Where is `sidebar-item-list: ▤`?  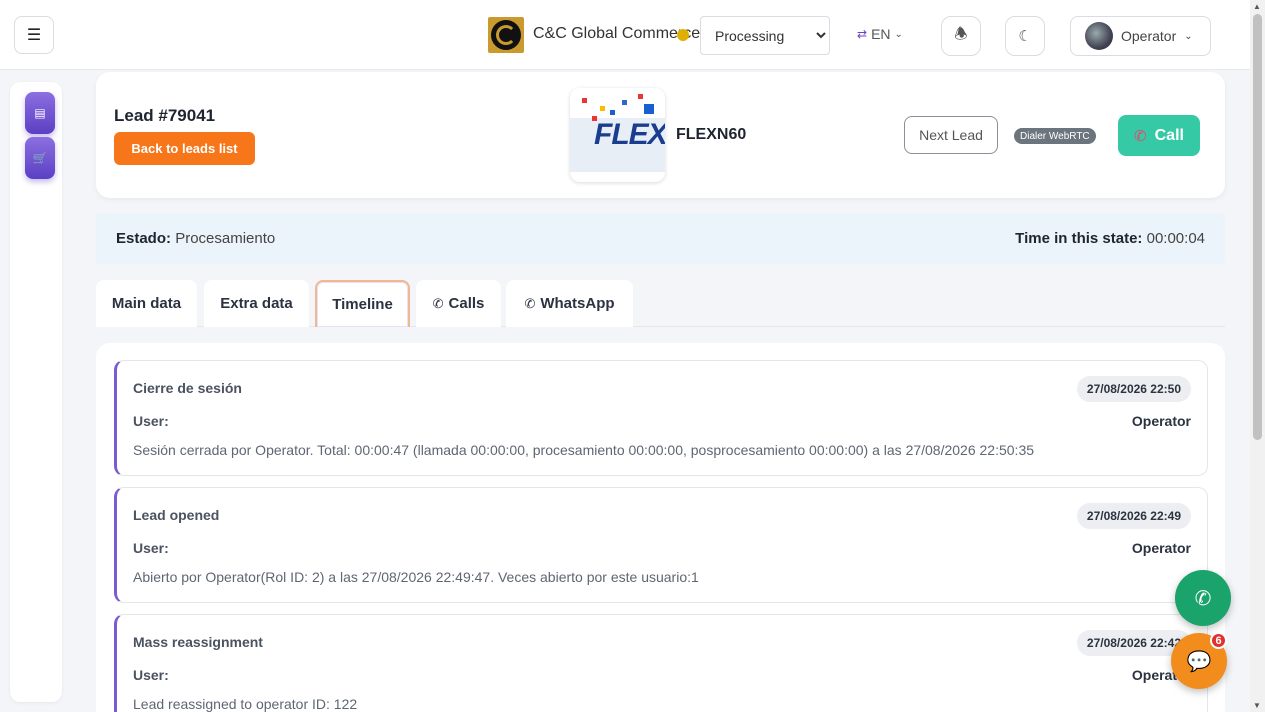 sidebar-item-list: ▤ is located at coordinates (40, 113).